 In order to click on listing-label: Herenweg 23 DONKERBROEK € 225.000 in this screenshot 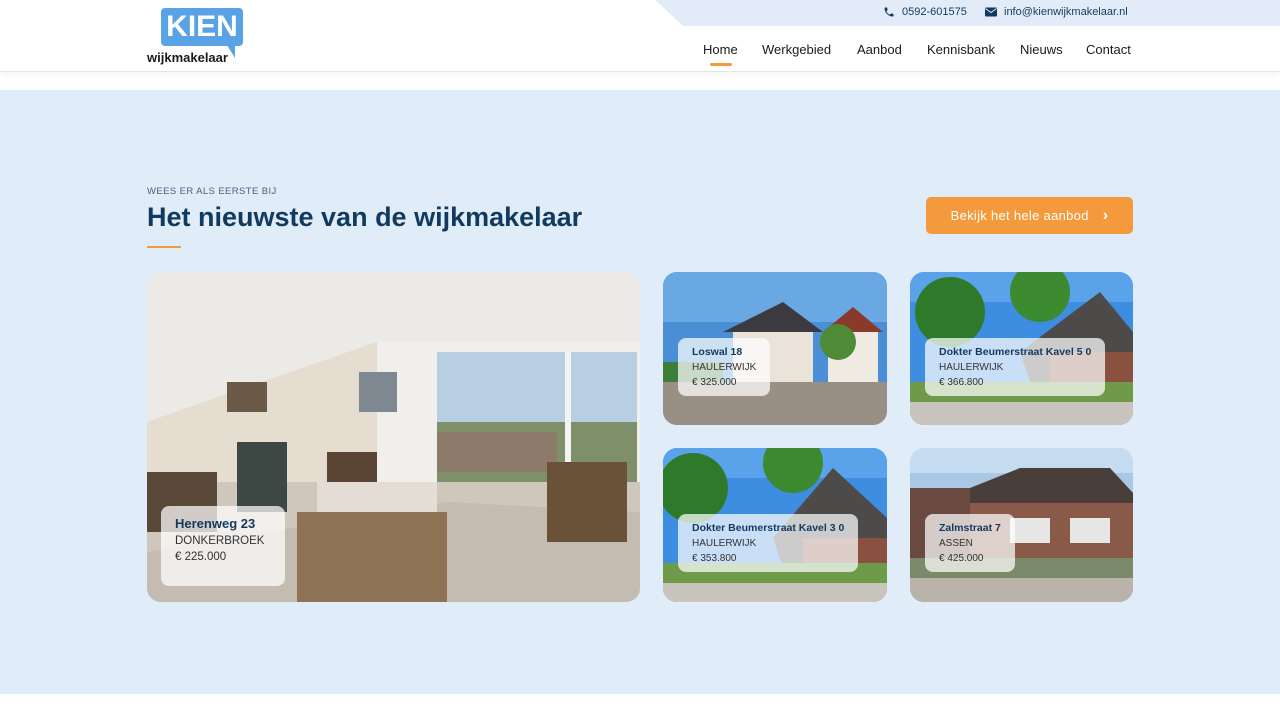, I will do `click(223, 546)`.